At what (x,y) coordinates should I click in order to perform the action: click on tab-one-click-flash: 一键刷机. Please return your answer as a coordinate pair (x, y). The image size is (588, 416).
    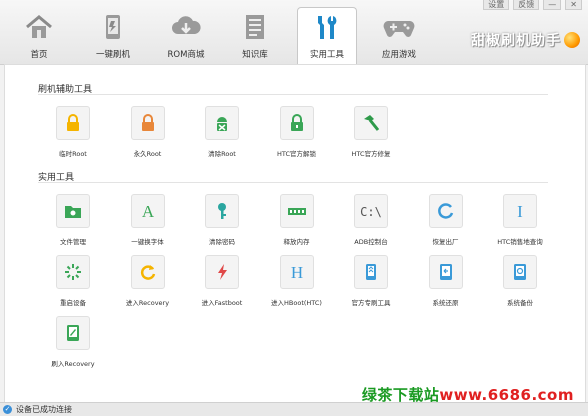
    Looking at the image, I should click on (113, 35).